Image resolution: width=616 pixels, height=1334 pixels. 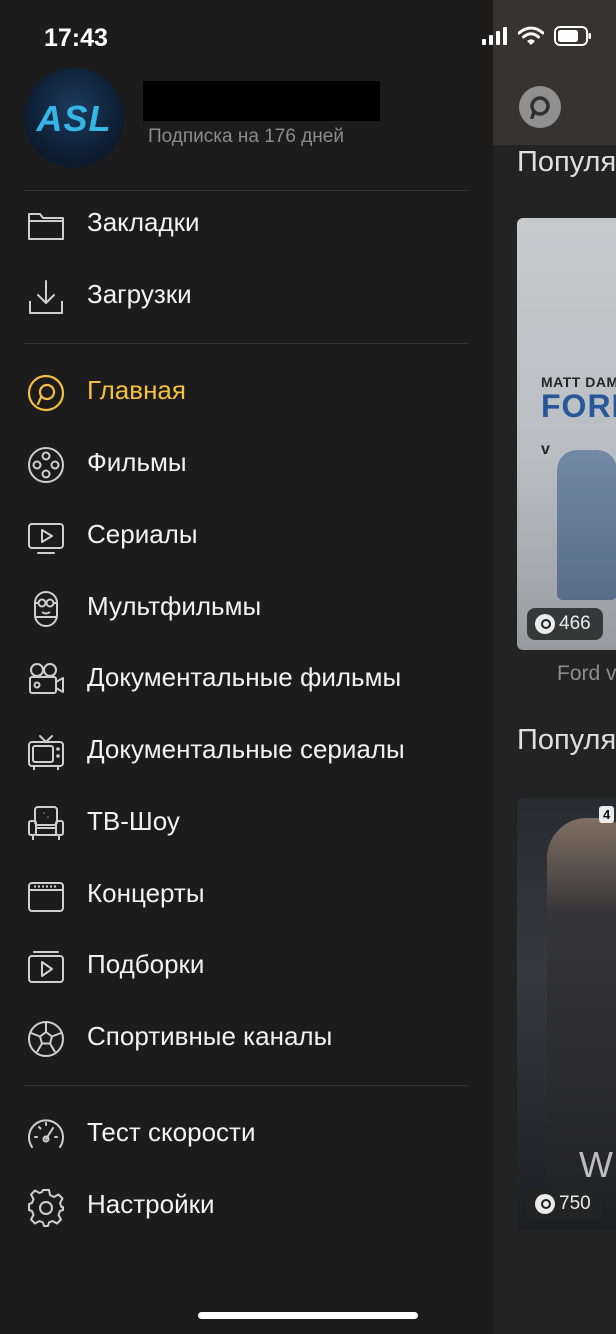 I want to click on download-icon, so click(x=46, y=297).